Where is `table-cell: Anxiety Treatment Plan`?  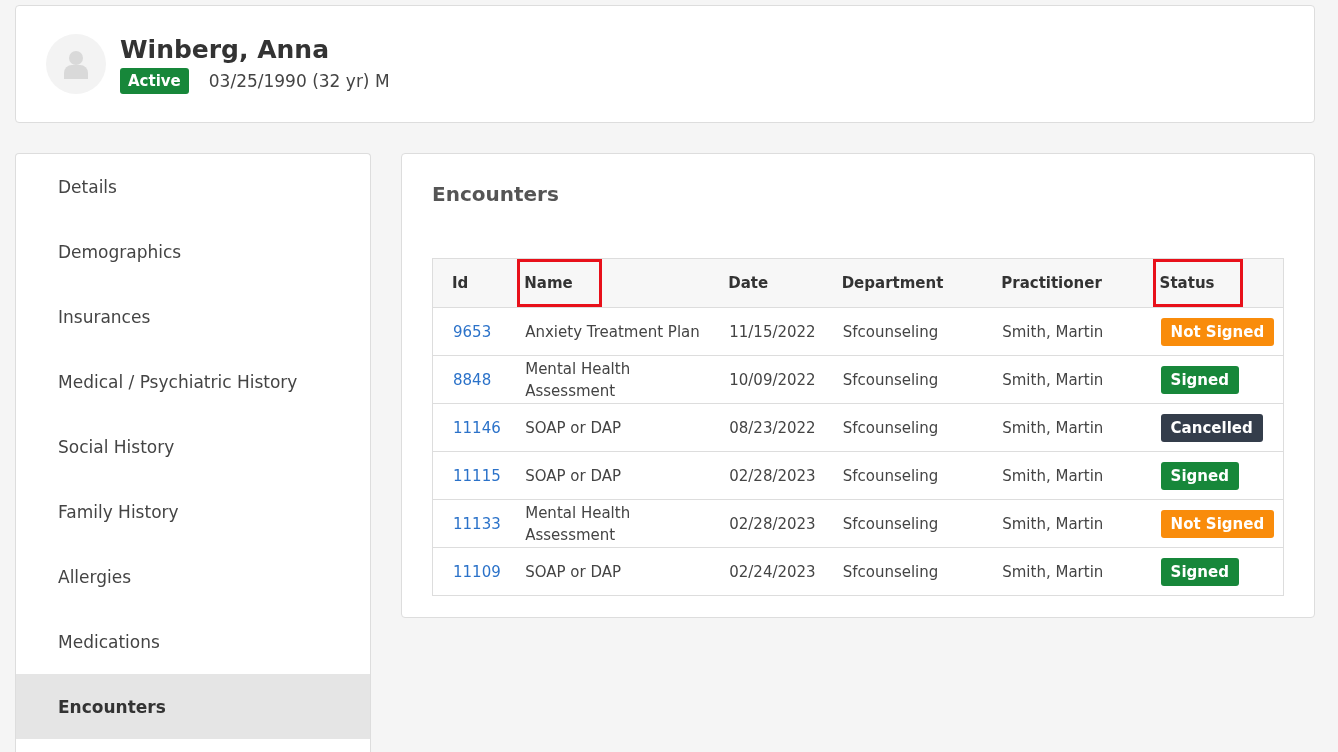 table-cell: Anxiety Treatment Plan is located at coordinates (612, 331).